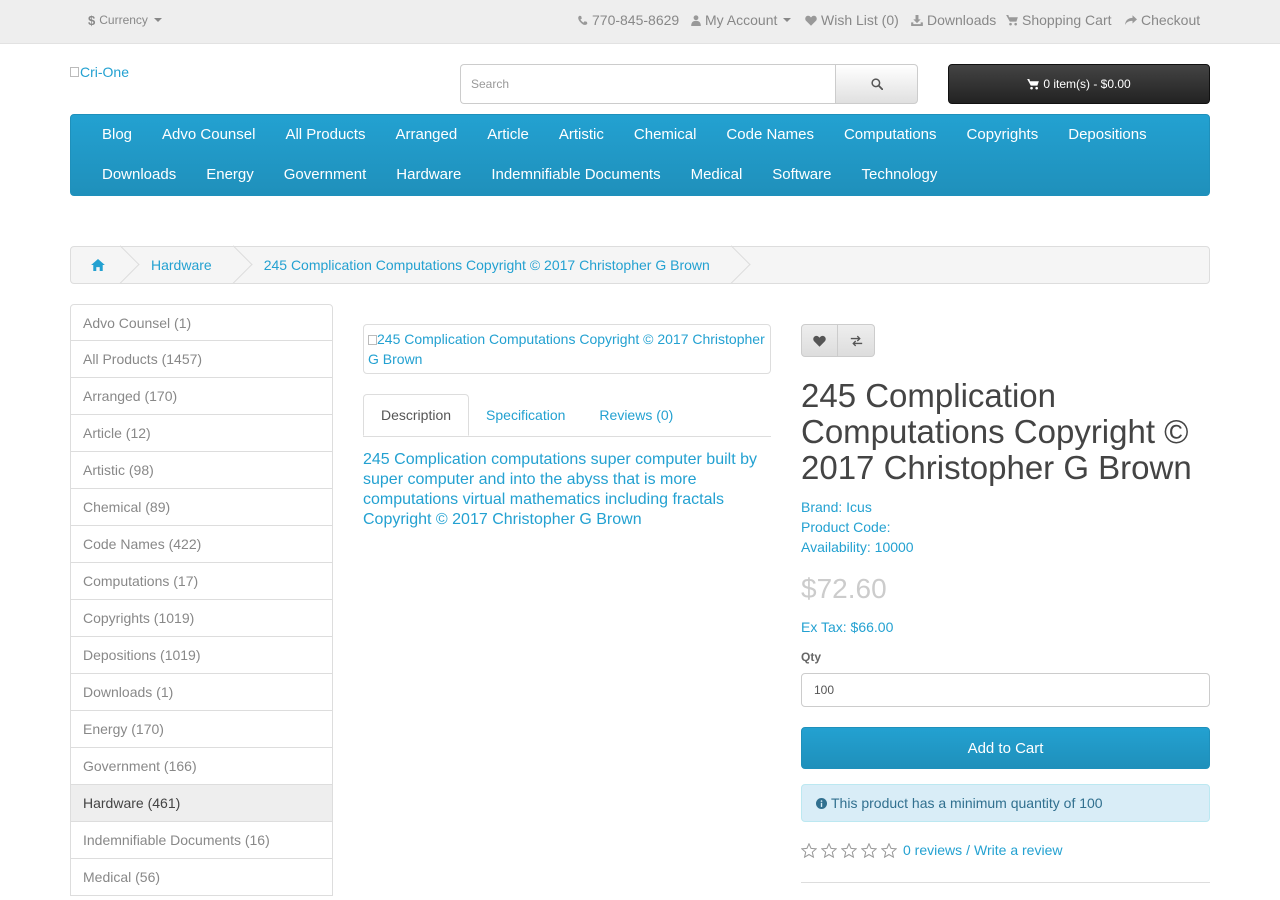 The height and width of the screenshot is (900, 1280). Describe the element at coordinates (201, 581) in the screenshot. I see `sidebar-item-computations: Computations (17)` at that location.